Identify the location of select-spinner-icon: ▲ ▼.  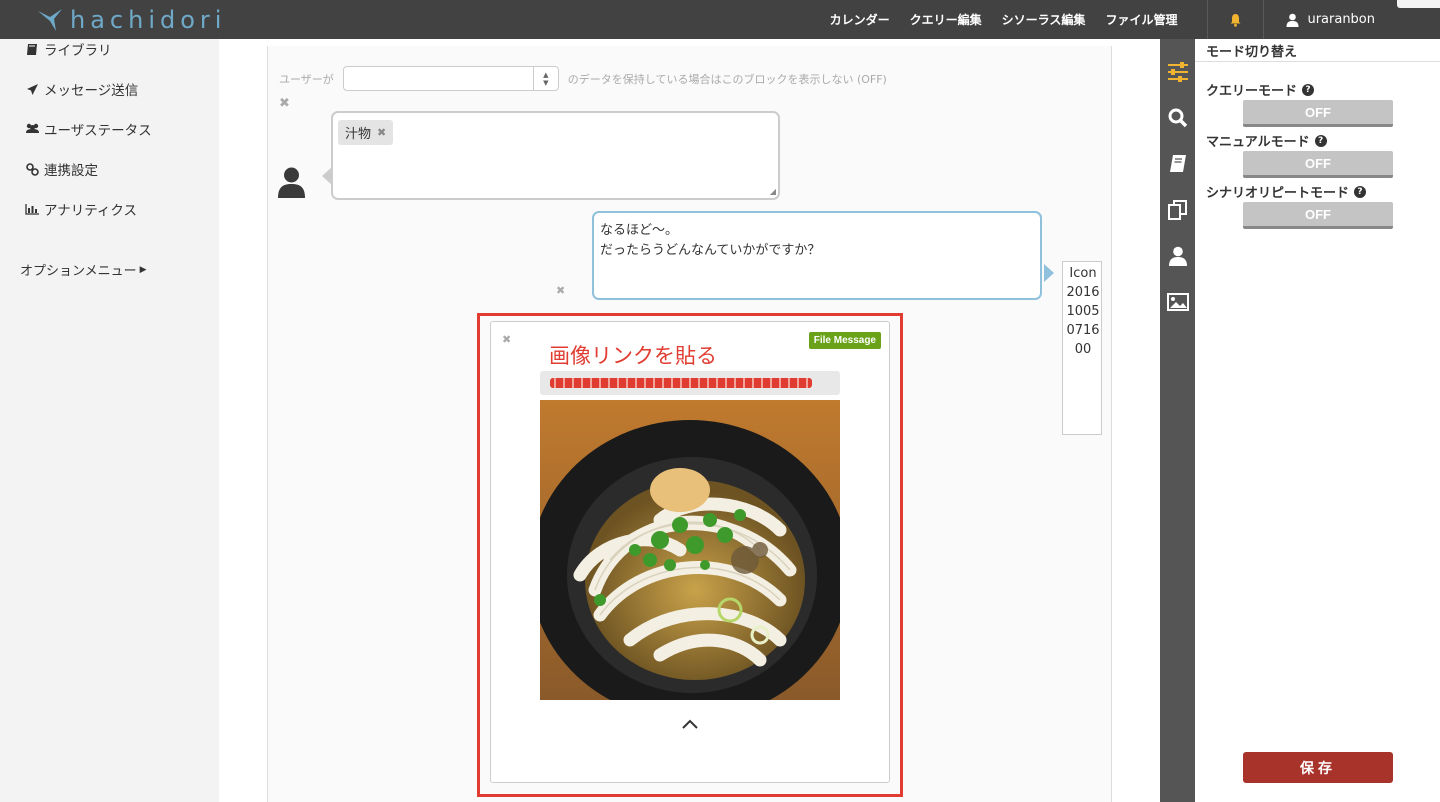
(545, 78).